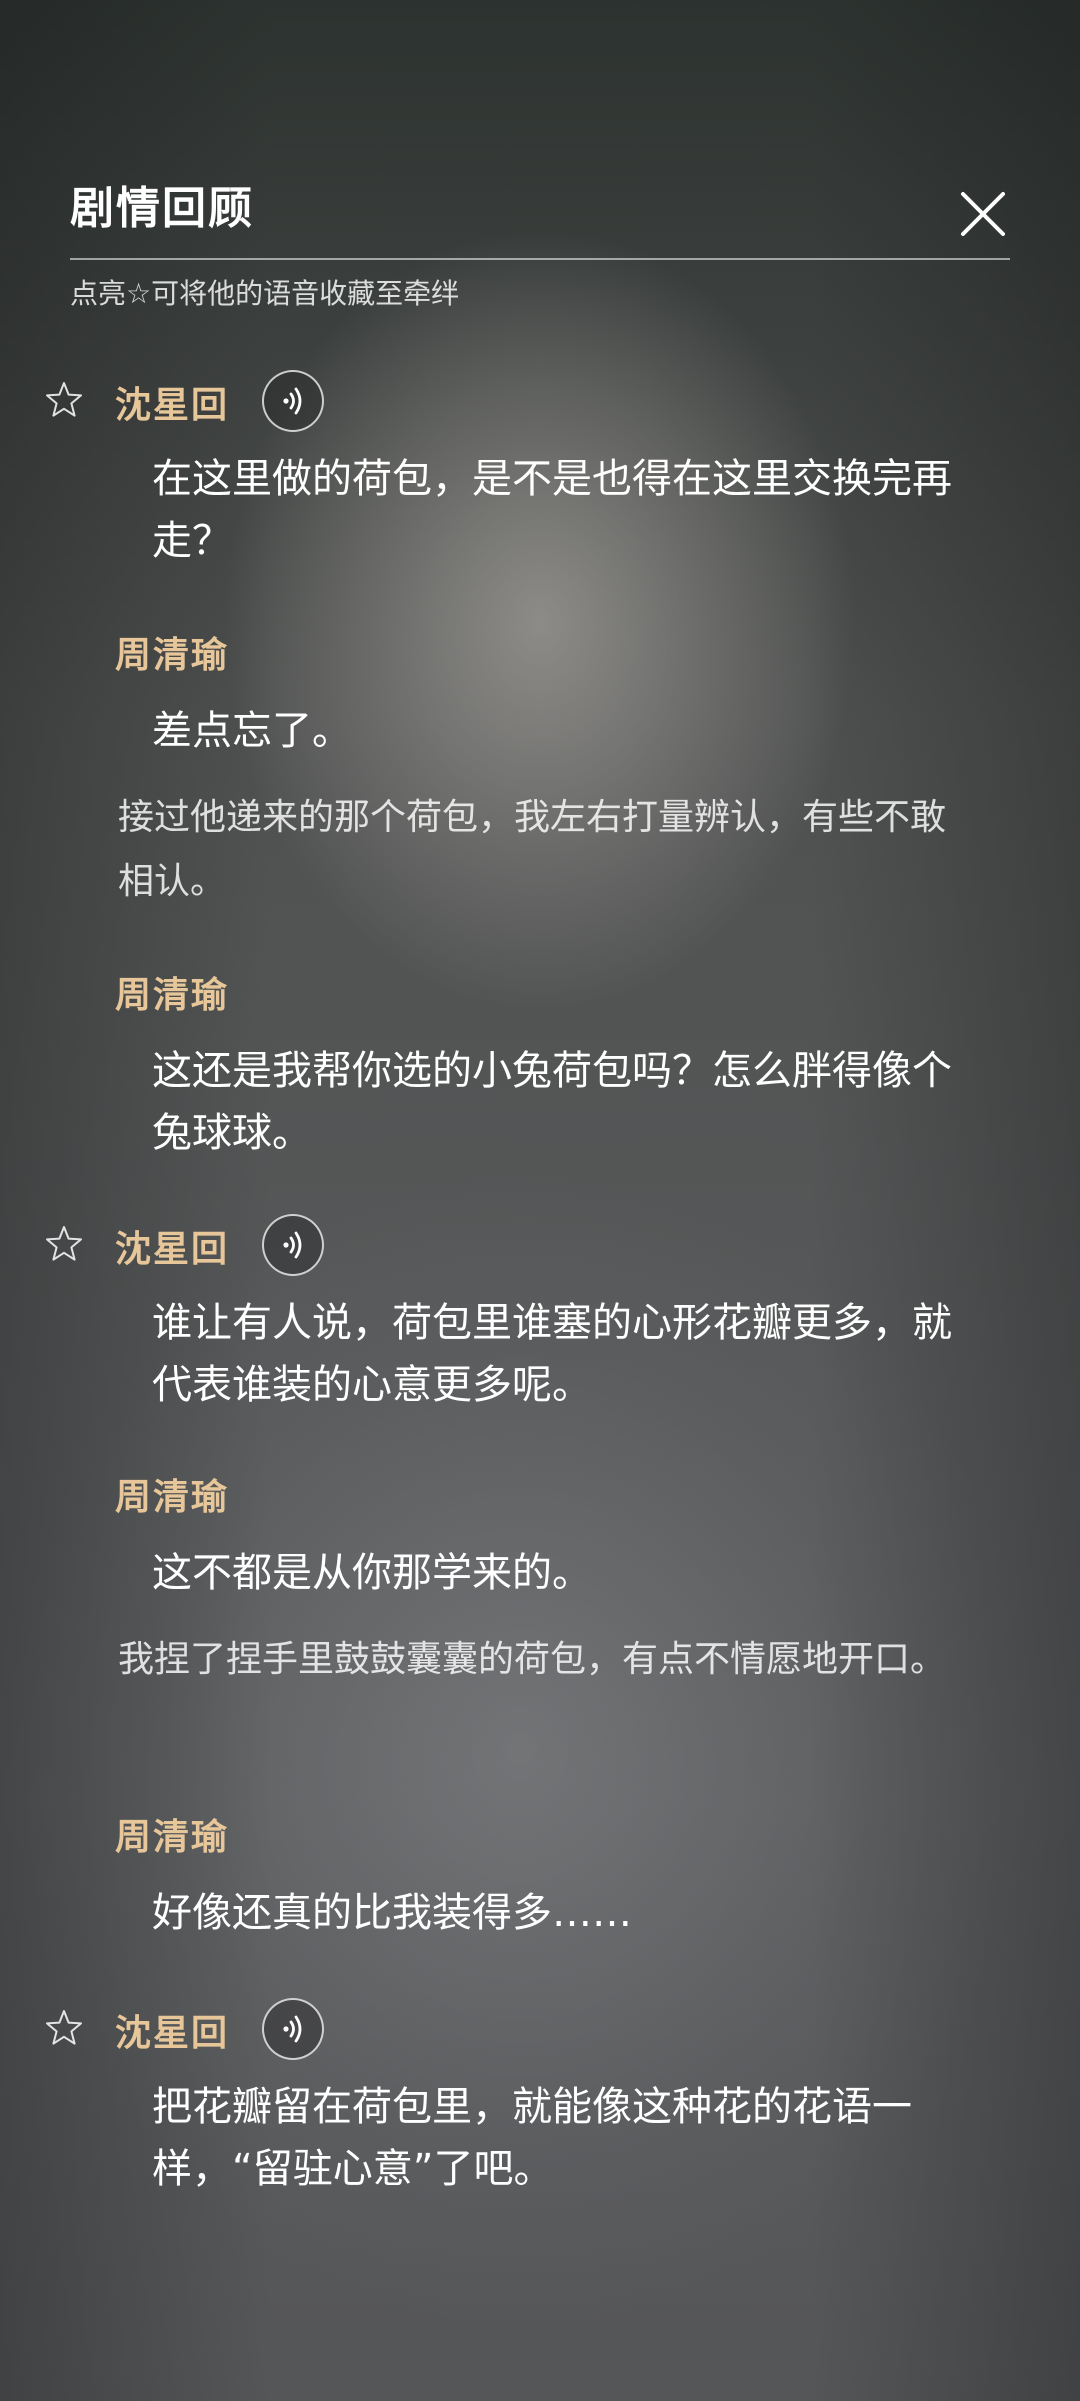  Describe the element at coordinates (552, 510) in the screenshot. I see `dialog-line: 在这里做的荷包，是不是也得在这里交换完再走？` at that location.